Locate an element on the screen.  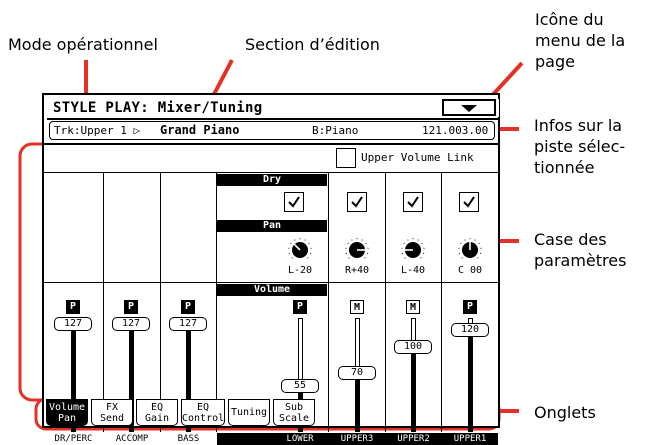
tab-tuning: Tuning is located at coordinates (249, 412).